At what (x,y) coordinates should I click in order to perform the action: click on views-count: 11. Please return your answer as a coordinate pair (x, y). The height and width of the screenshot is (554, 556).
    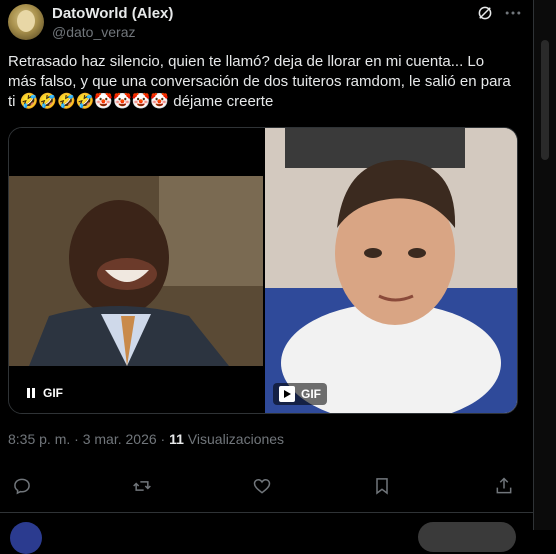
    Looking at the image, I should click on (176, 439).